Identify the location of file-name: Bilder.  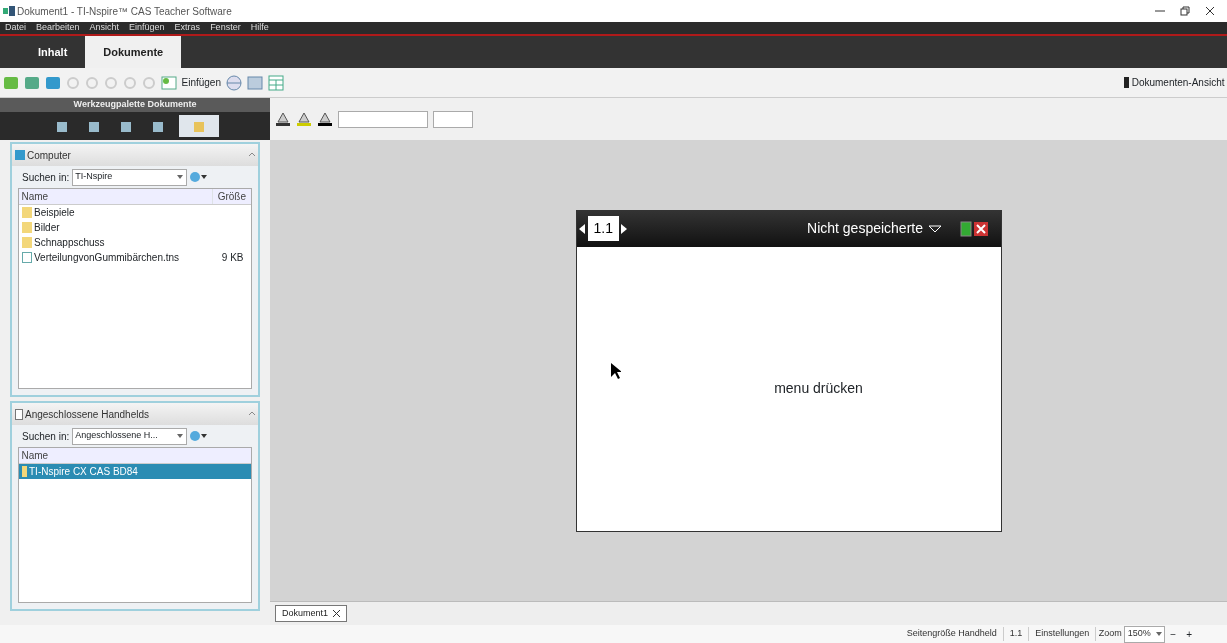
(47, 228).